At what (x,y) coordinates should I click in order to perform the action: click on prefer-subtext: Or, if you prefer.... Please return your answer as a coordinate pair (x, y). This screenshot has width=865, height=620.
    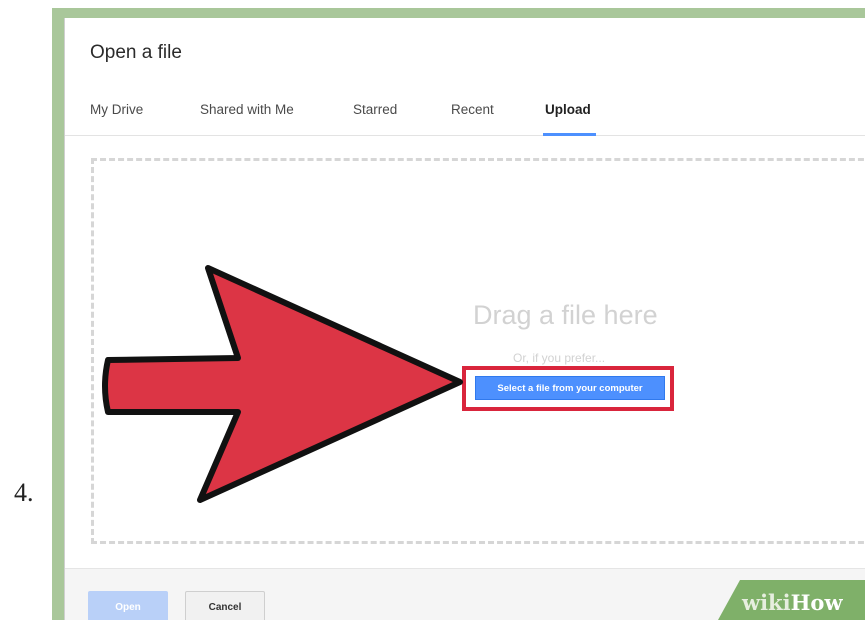
    Looking at the image, I should click on (559, 358).